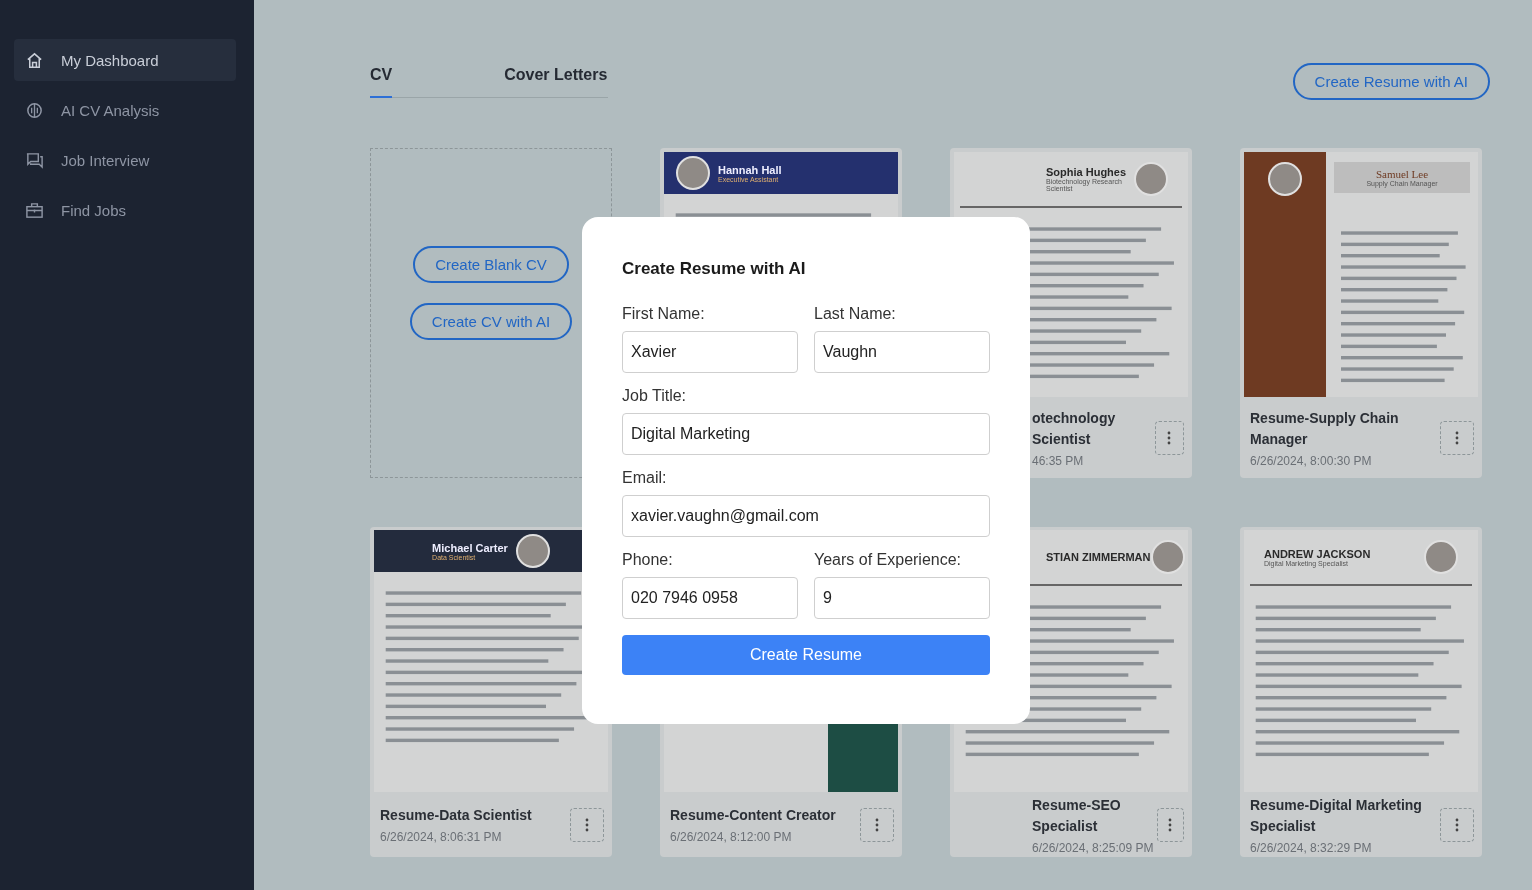 The width and height of the screenshot is (1532, 890). I want to click on resume-title: Resume-Digital Marketing Specialist, so click(1336, 815).